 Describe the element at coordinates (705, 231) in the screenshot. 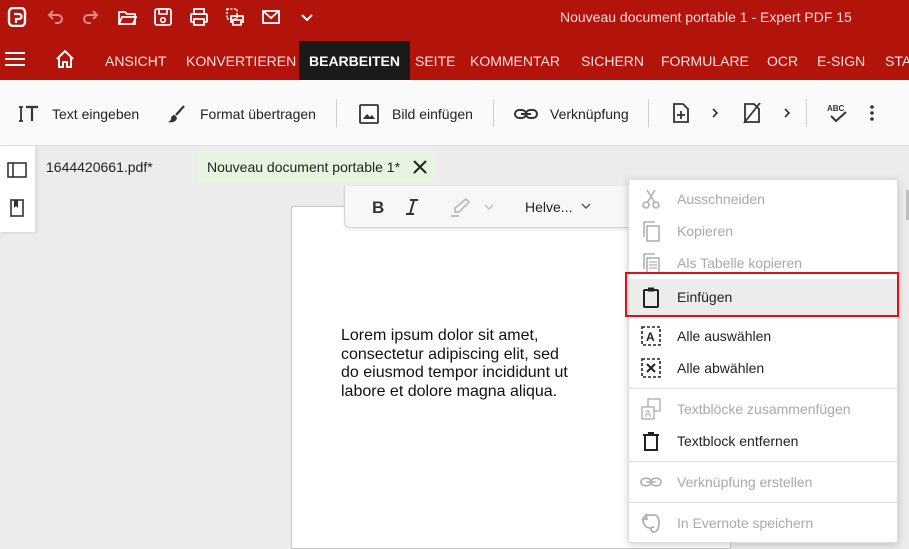

I see `menu-item-label: Kopieren` at that location.